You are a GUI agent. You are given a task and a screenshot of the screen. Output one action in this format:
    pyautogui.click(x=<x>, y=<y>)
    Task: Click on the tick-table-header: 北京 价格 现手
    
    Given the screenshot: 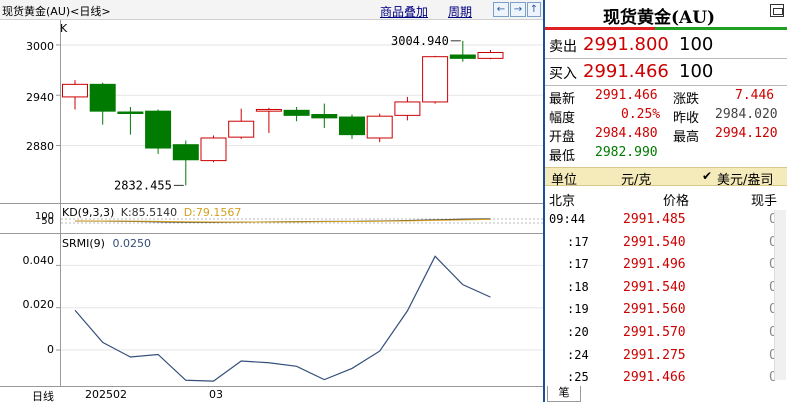 What is the action you would take?
    pyautogui.click(x=666, y=199)
    